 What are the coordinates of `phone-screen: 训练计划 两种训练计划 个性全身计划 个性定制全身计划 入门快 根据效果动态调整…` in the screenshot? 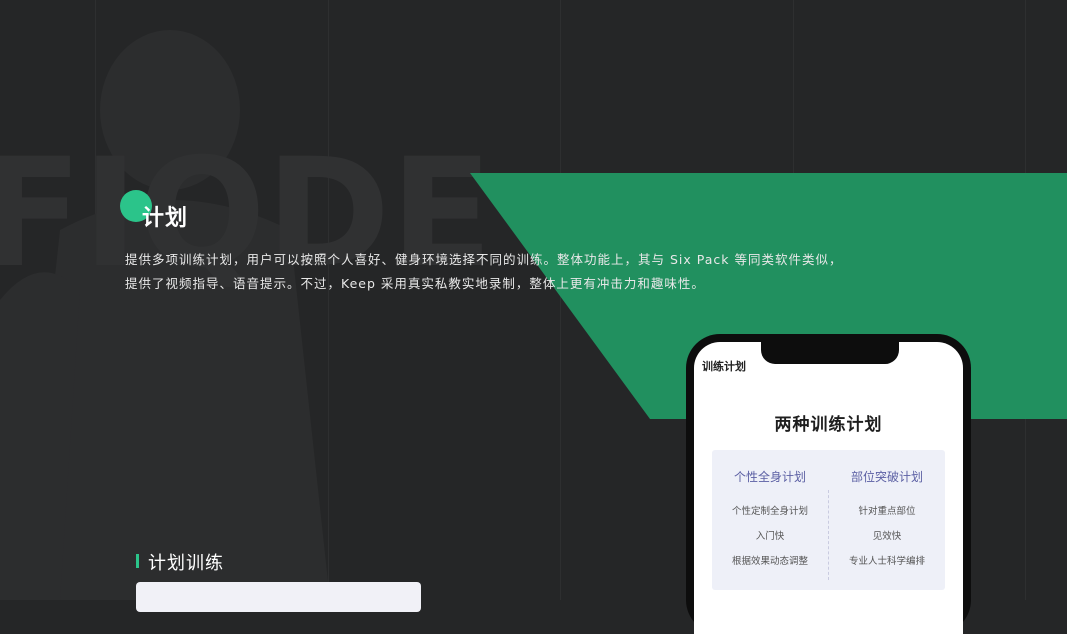 It's located at (828, 488).